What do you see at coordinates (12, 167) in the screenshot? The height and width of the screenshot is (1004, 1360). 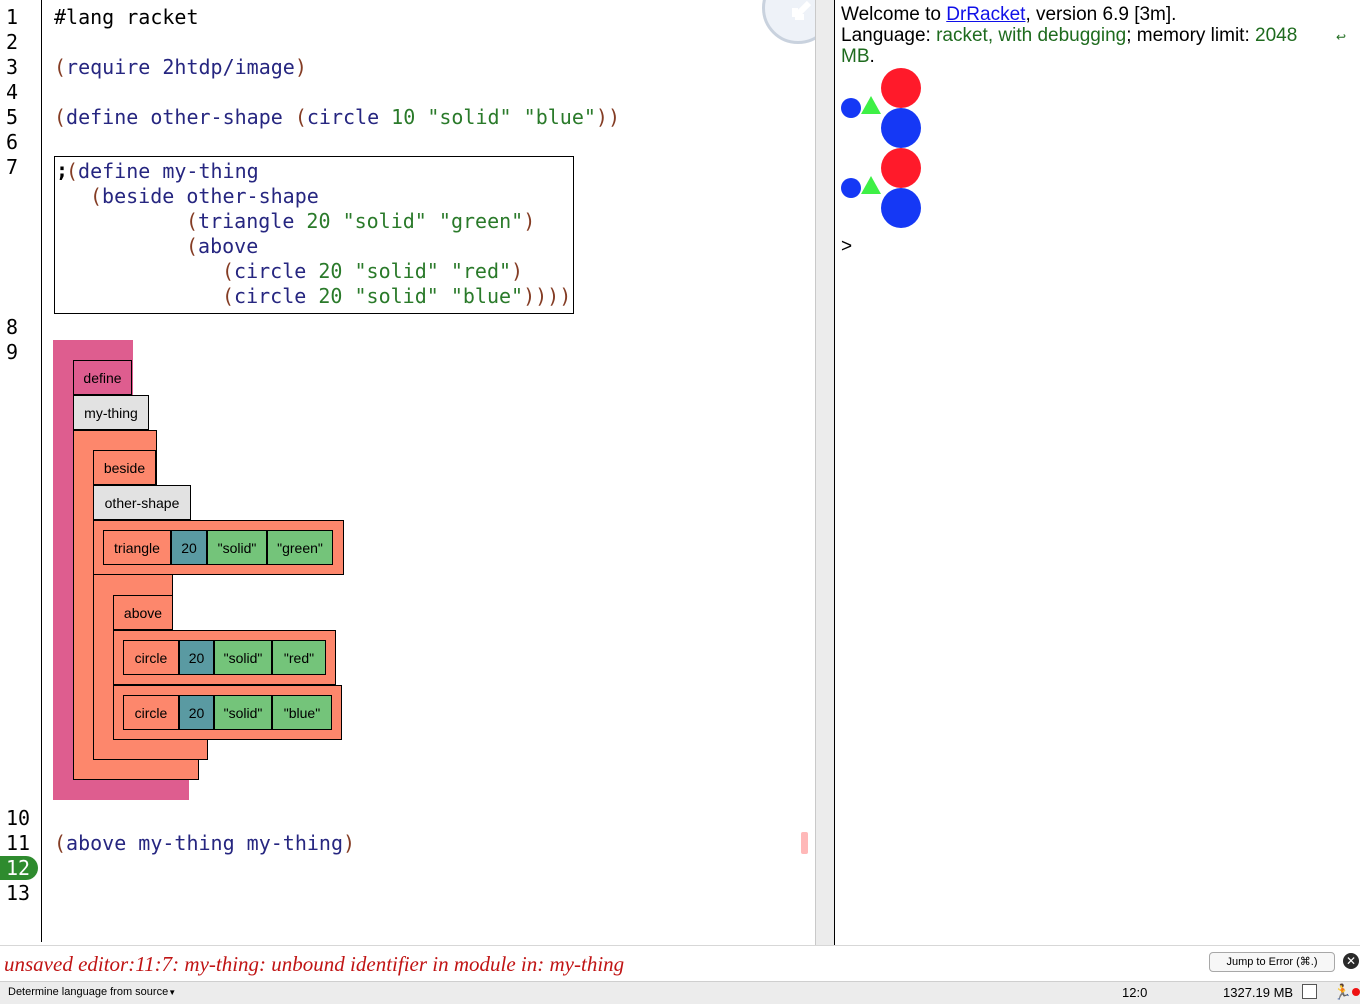 I see `line-number: 7` at bounding box center [12, 167].